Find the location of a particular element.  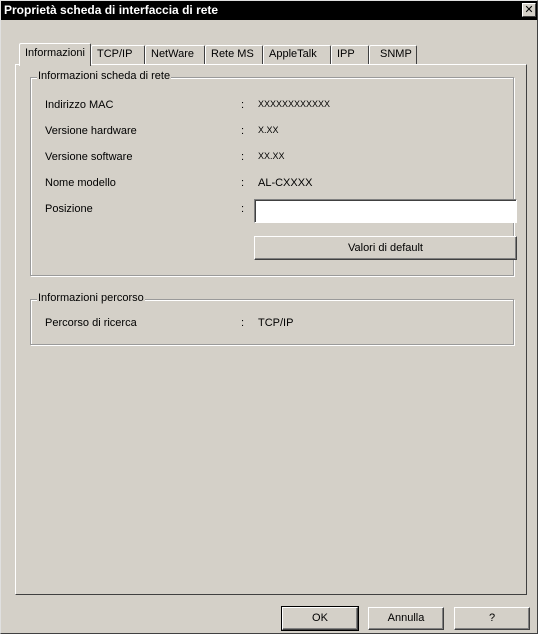

help-button: ? is located at coordinates (492, 618).